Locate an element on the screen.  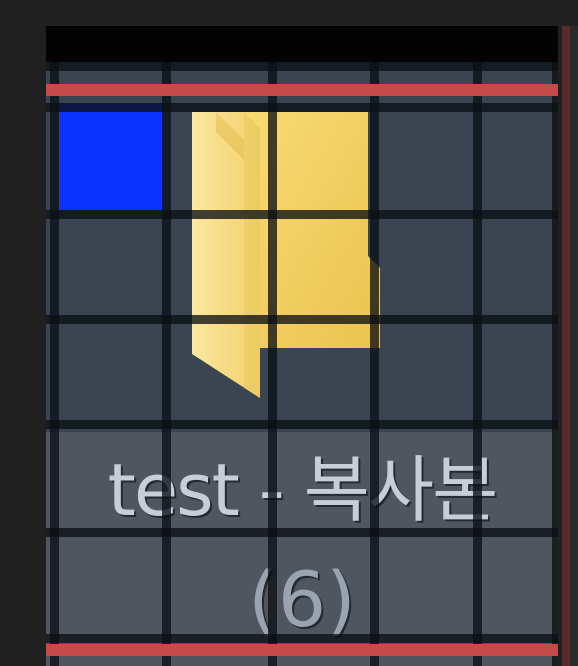
selection-blue-block is located at coordinates (112, 157).